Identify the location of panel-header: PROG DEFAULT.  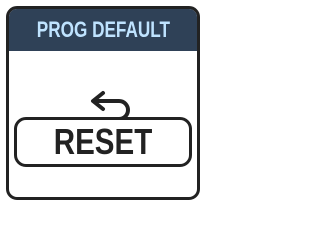
(103, 30).